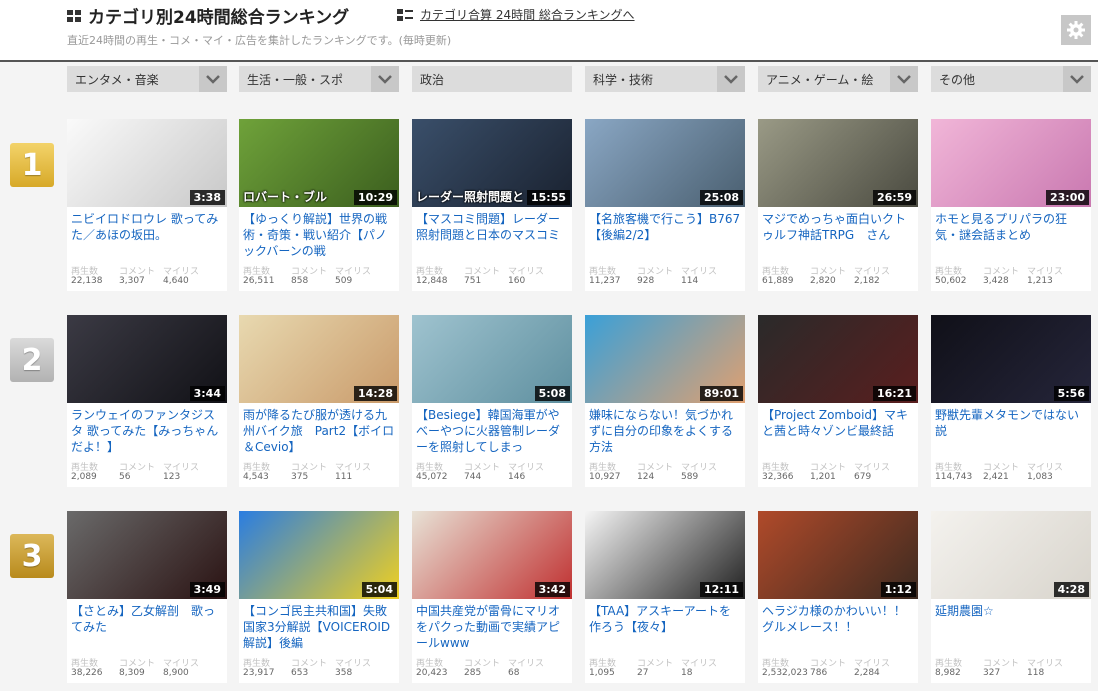  I want to click on video-thumbnail: 23:00, so click(1011, 163).